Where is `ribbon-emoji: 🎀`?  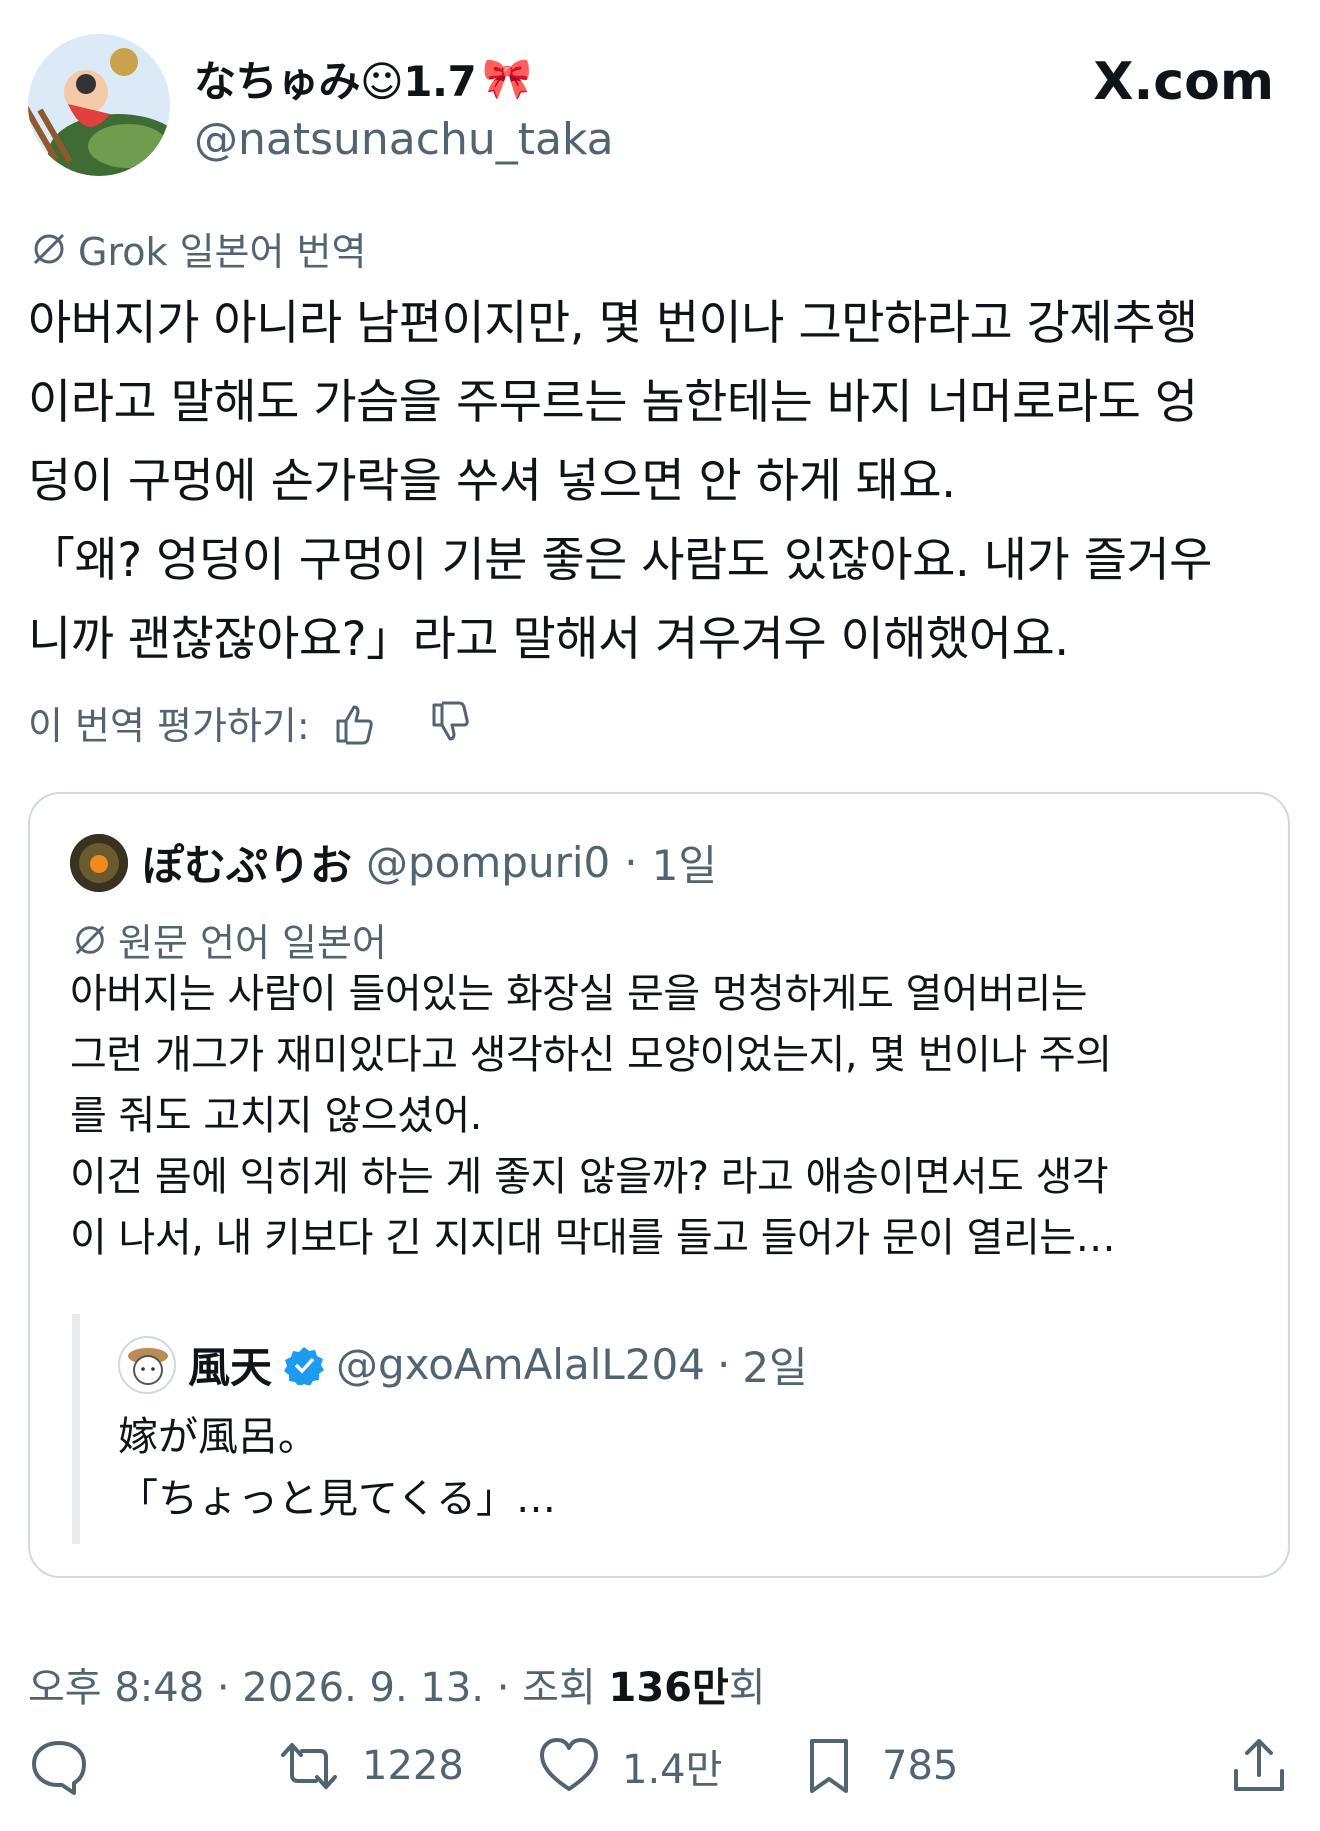
ribbon-emoji: 🎀 is located at coordinates (507, 79).